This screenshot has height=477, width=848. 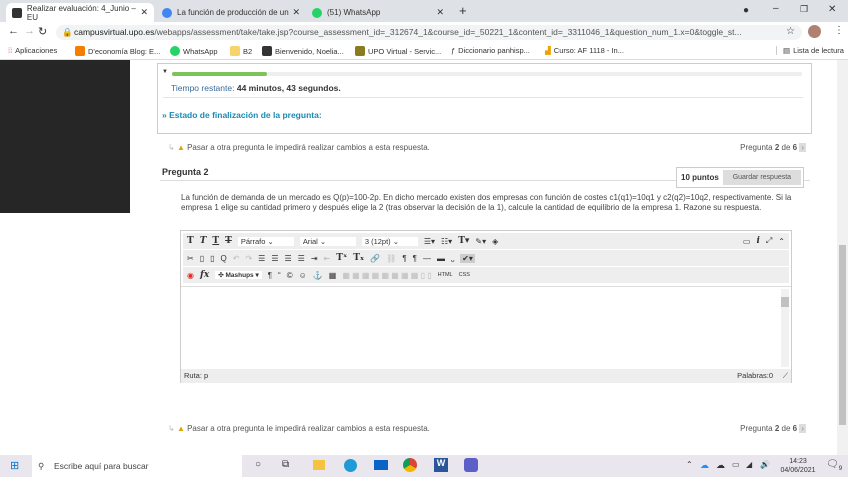 I want to click on back-icon: ←, so click(x=13, y=31).